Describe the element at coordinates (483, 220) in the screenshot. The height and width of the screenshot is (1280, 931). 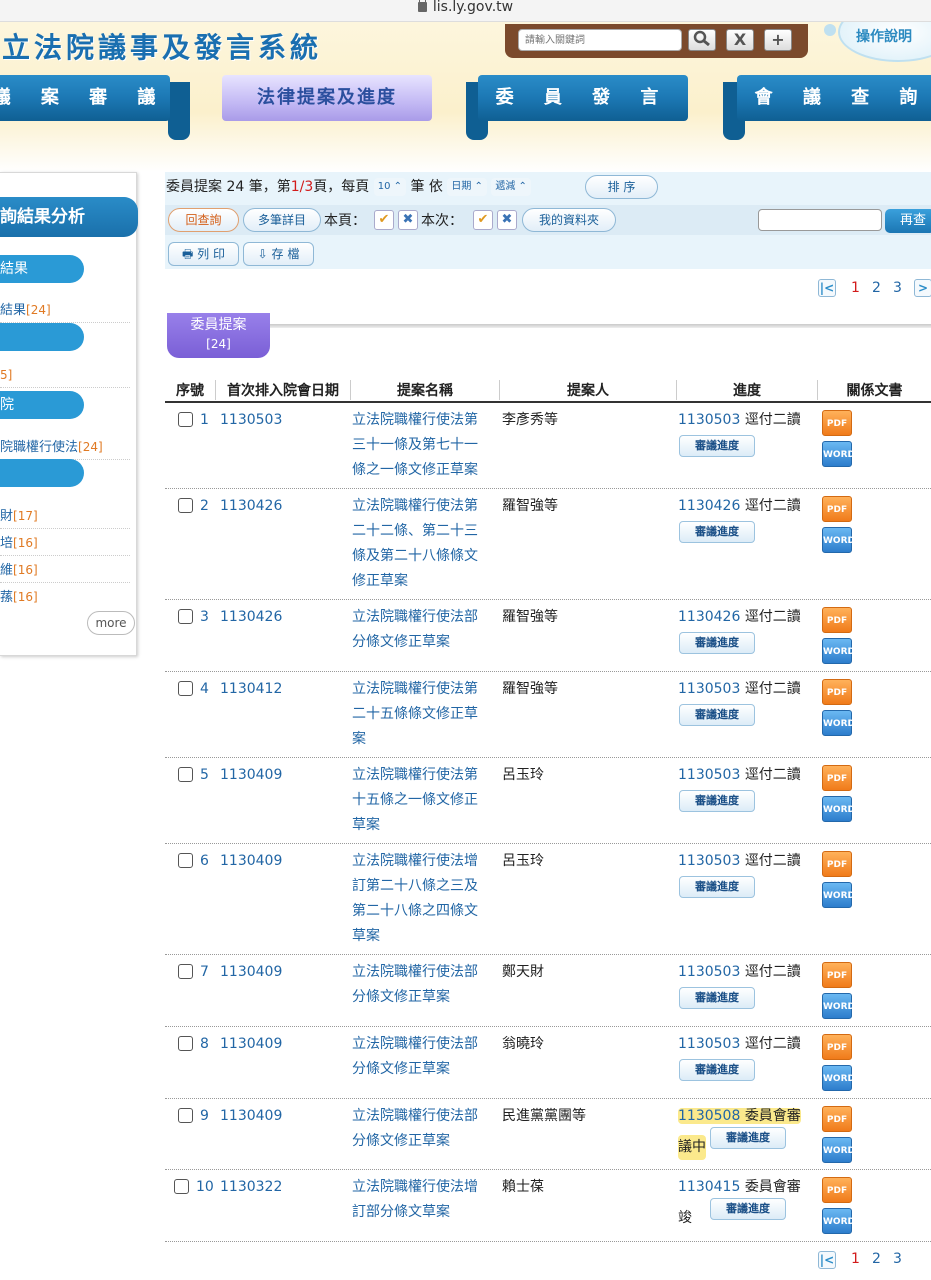
I see `select-all-icon: ✔` at that location.